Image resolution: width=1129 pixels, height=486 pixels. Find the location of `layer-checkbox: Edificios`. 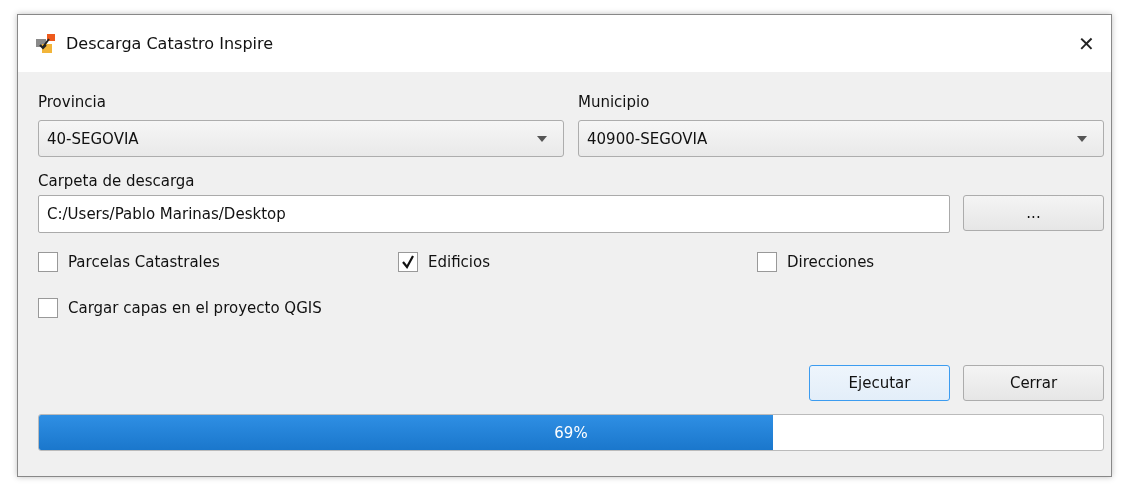

layer-checkbox: Edificios is located at coordinates (444, 262).